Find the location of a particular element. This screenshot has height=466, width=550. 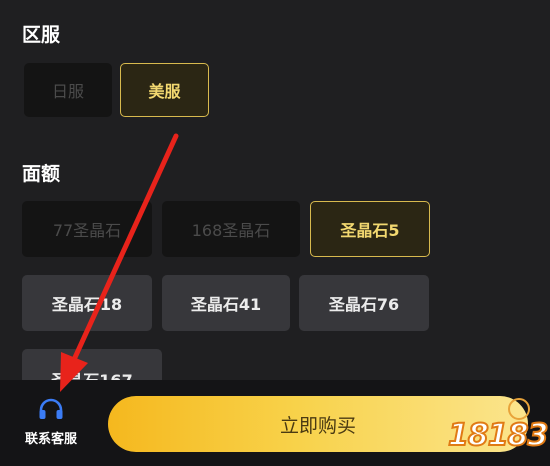

region-option-us: 美服 is located at coordinates (164, 90).